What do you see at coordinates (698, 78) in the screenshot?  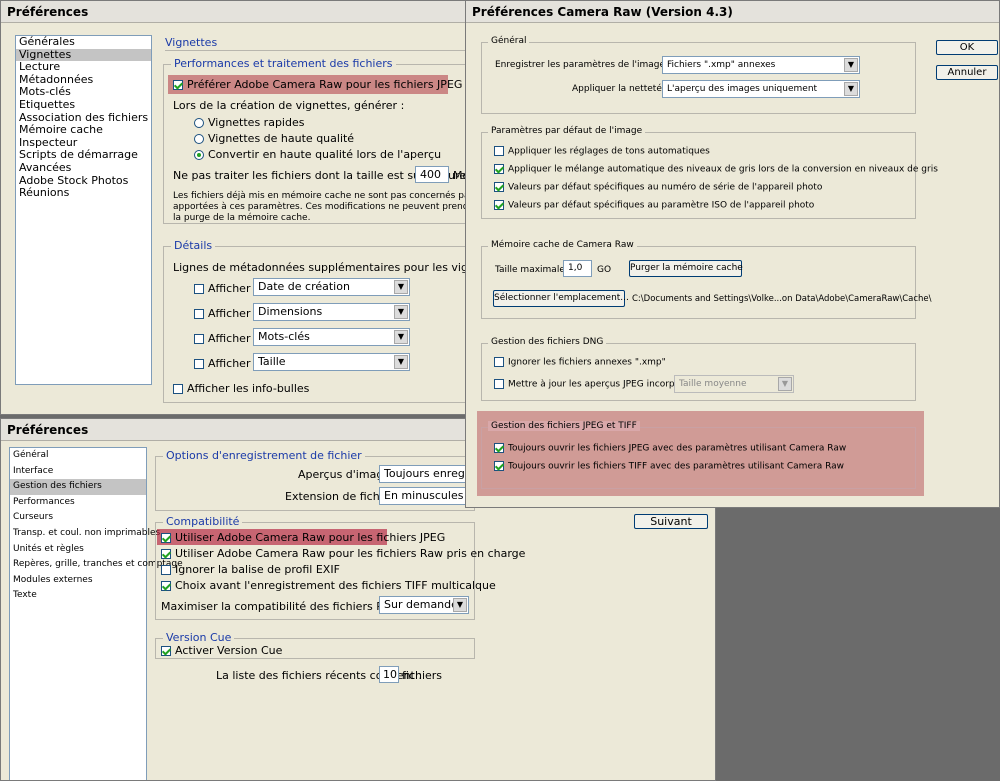 I see `acr-general-group` at bounding box center [698, 78].